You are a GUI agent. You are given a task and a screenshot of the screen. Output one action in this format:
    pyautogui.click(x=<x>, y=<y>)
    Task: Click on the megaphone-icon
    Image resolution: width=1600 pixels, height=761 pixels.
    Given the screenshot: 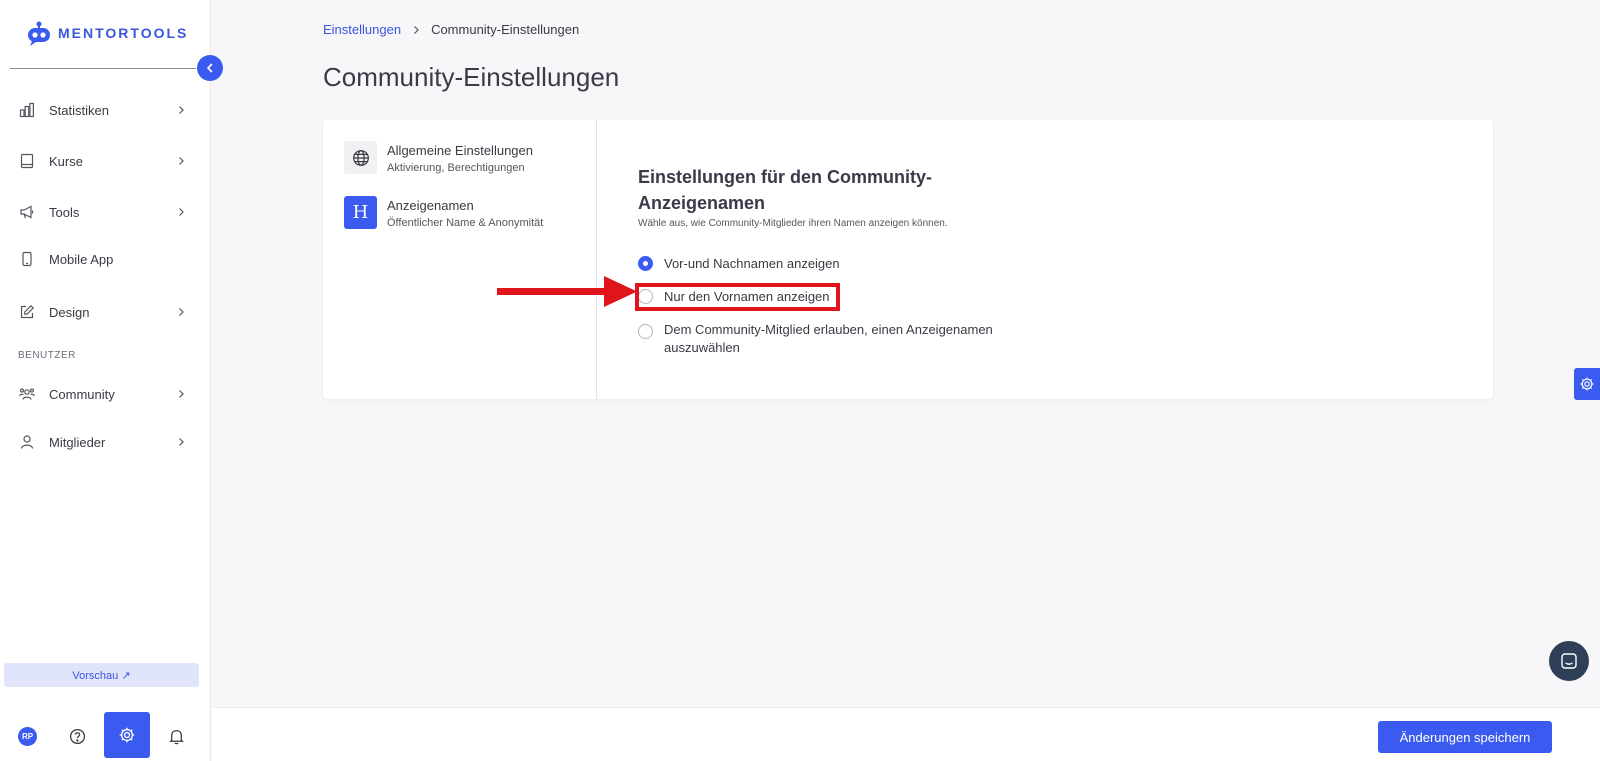 What is the action you would take?
    pyautogui.click(x=27, y=212)
    